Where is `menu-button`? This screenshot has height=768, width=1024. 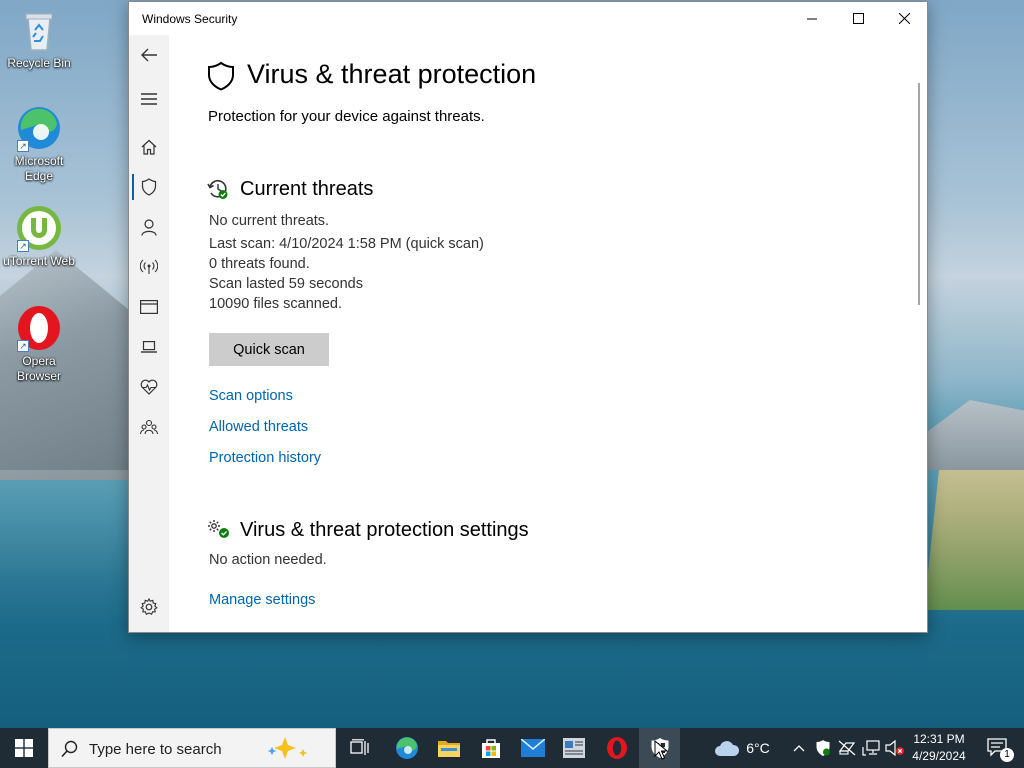 menu-button is located at coordinates (149, 99).